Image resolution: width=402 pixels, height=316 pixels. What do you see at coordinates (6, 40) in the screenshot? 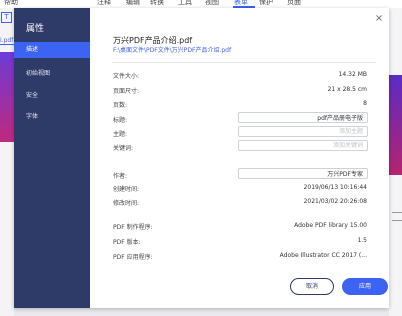
I see `document-tab: i.pdf` at bounding box center [6, 40].